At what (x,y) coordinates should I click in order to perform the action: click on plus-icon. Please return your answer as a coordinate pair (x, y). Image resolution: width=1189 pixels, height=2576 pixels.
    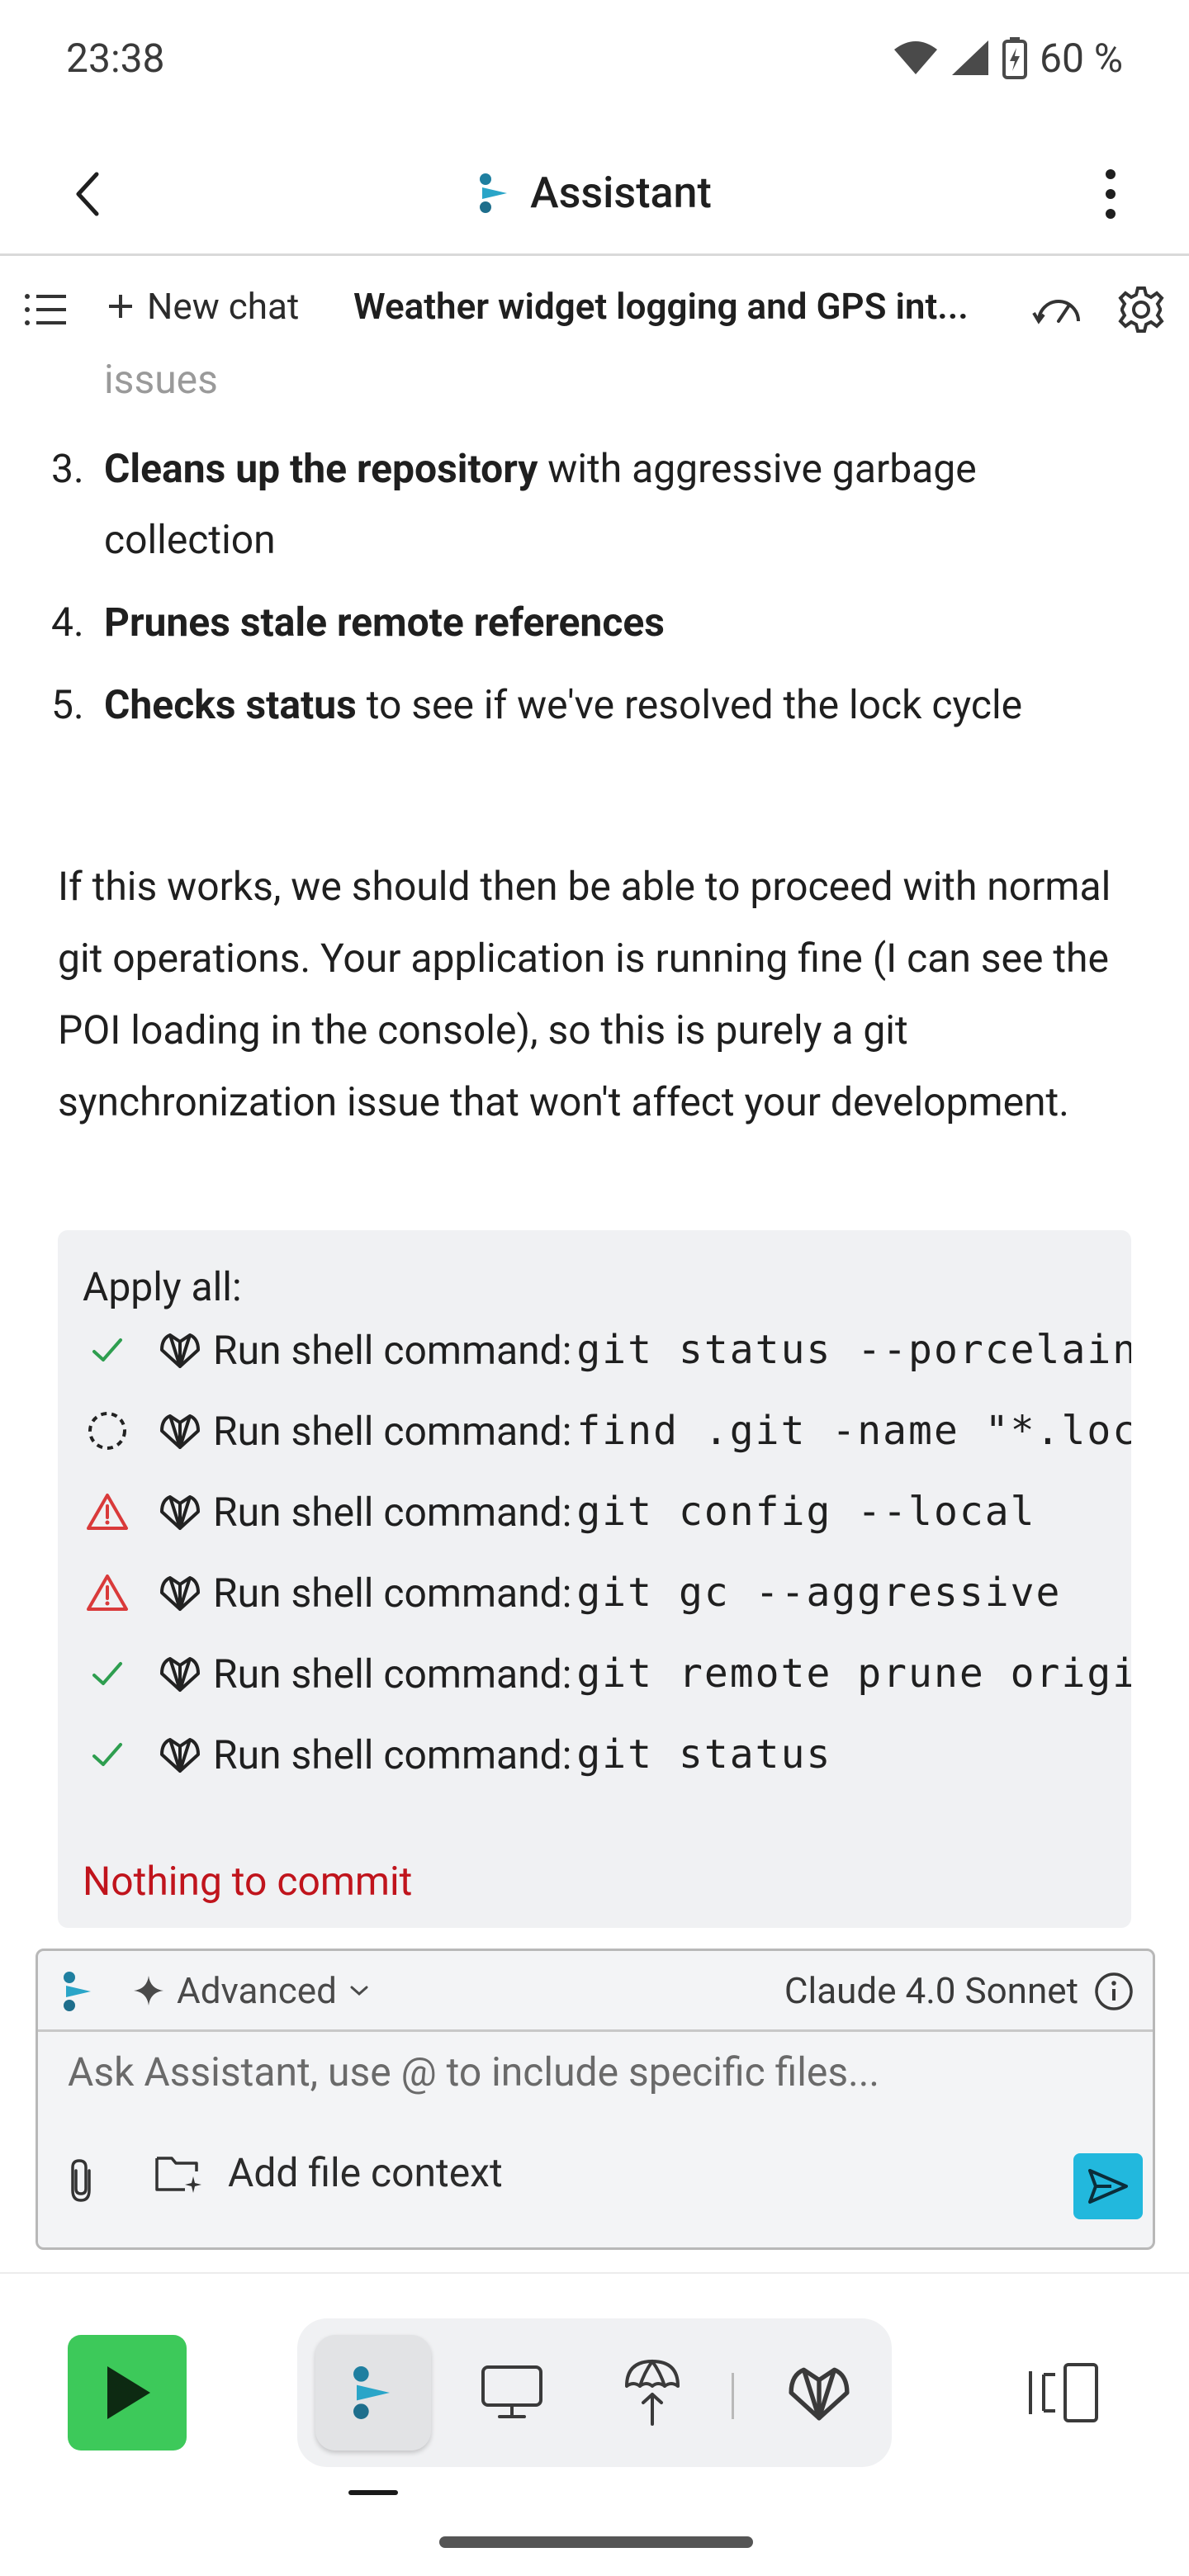
    Looking at the image, I should click on (120, 306).